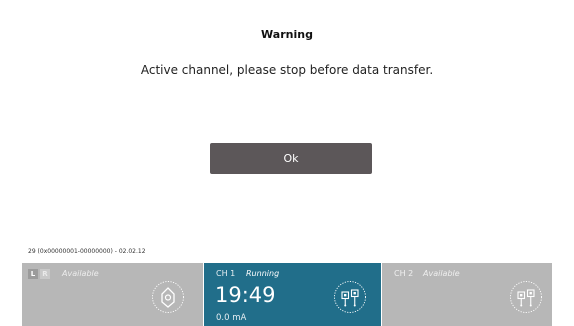  What do you see at coordinates (231, 318) in the screenshot?
I see `ch1-current: 0.0 mA` at bounding box center [231, 318].